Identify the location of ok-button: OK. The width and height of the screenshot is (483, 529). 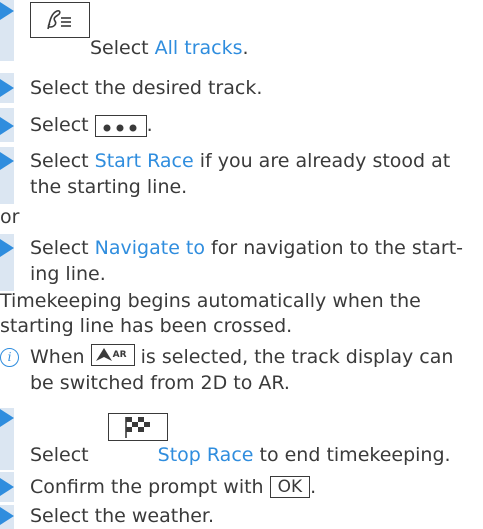
(290, 487).